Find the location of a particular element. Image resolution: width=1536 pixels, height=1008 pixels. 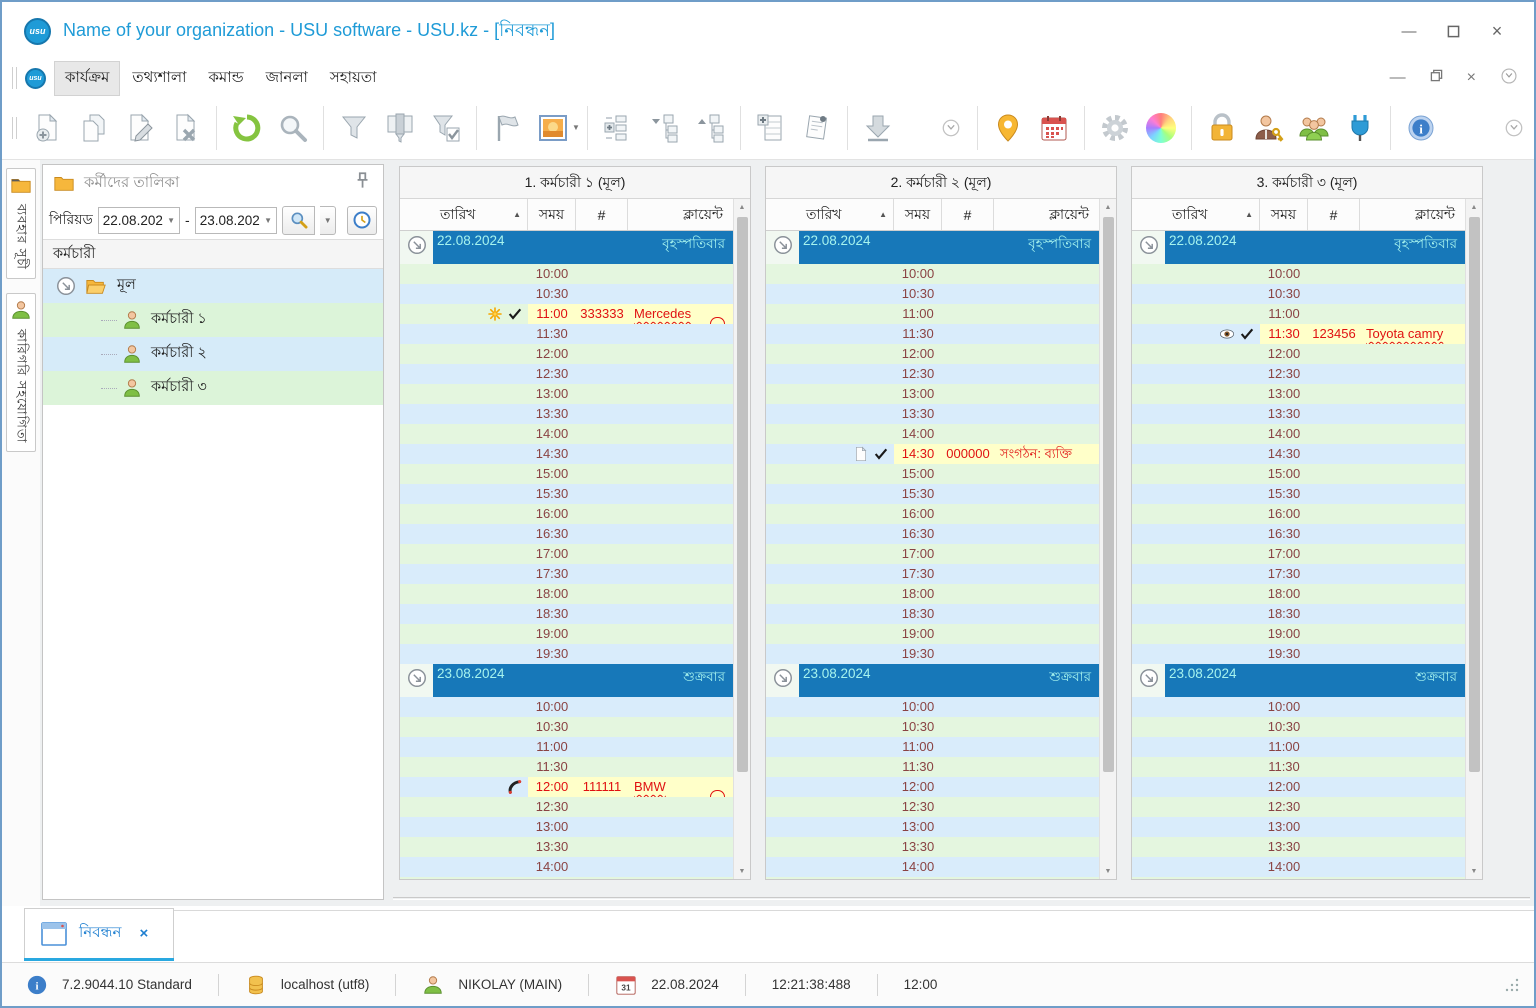

resize-grip is located at coordinates (1512, 985).